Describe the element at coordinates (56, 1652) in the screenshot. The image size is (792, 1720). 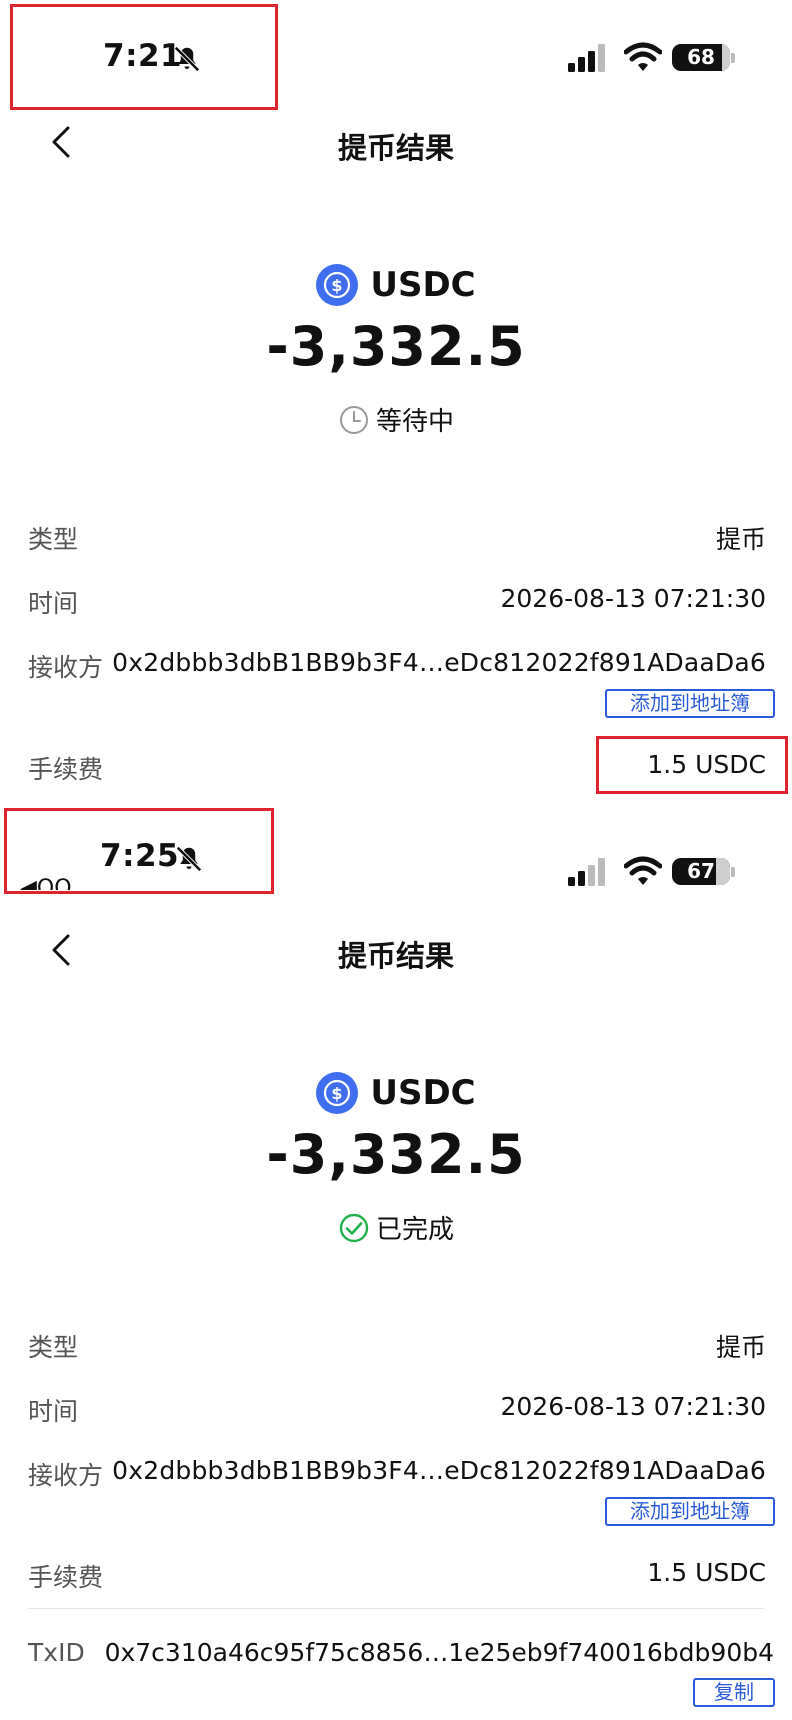
I see `txid-label: TxID` at that location.